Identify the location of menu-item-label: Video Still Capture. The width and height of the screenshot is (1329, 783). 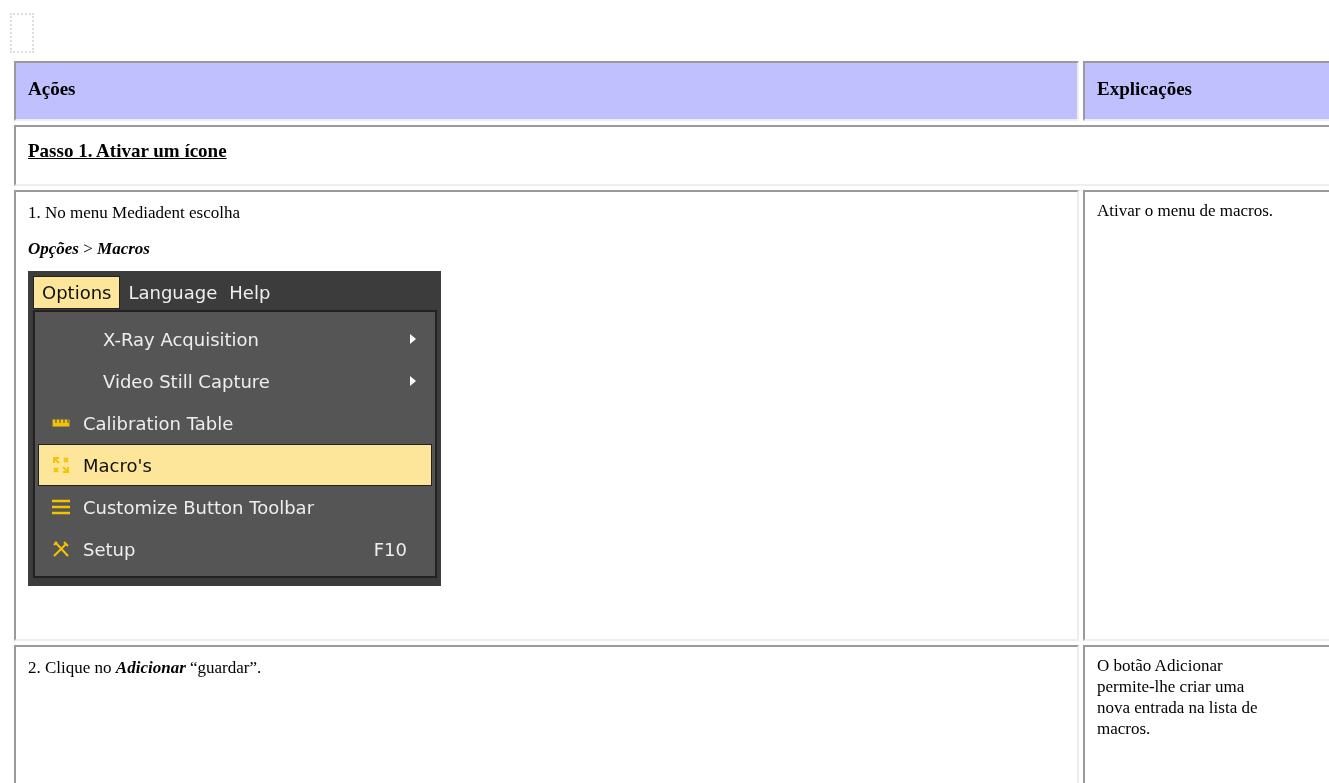
(186, 381).